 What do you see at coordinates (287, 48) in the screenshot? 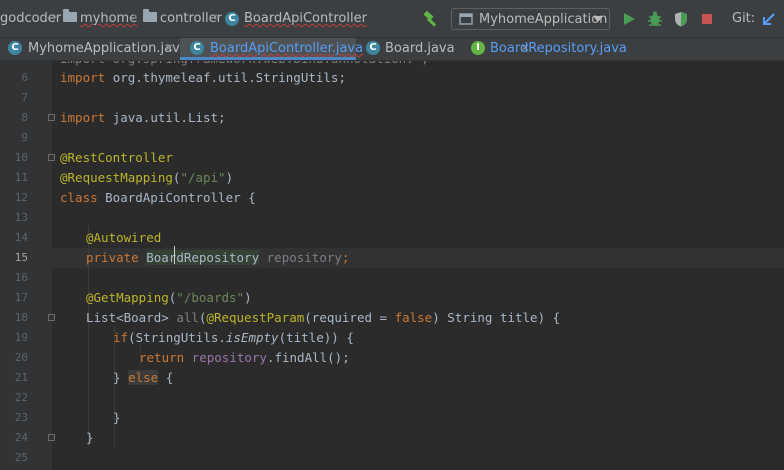
I see `tab-label: BoardApiController.java` at bounding box center [287, 48].